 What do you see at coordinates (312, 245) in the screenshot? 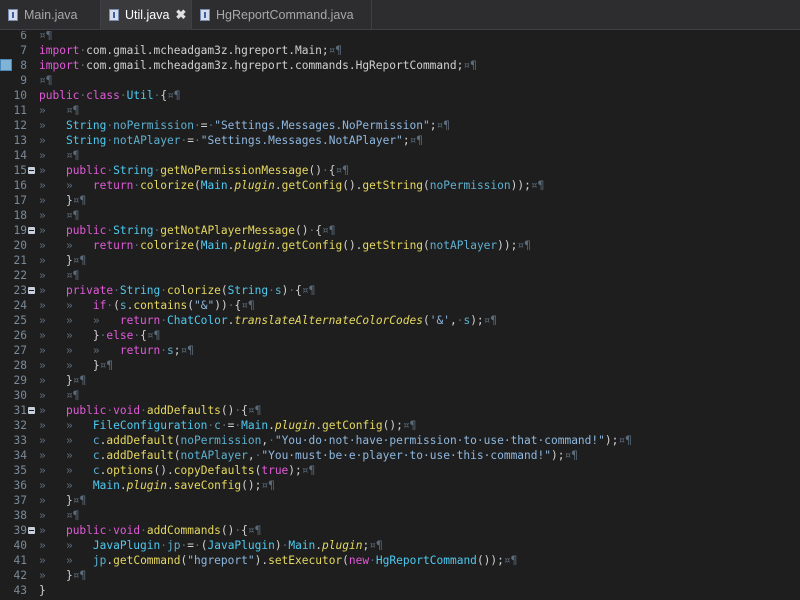
I see `code-token: getConfig` at bounding box center [312, 245].